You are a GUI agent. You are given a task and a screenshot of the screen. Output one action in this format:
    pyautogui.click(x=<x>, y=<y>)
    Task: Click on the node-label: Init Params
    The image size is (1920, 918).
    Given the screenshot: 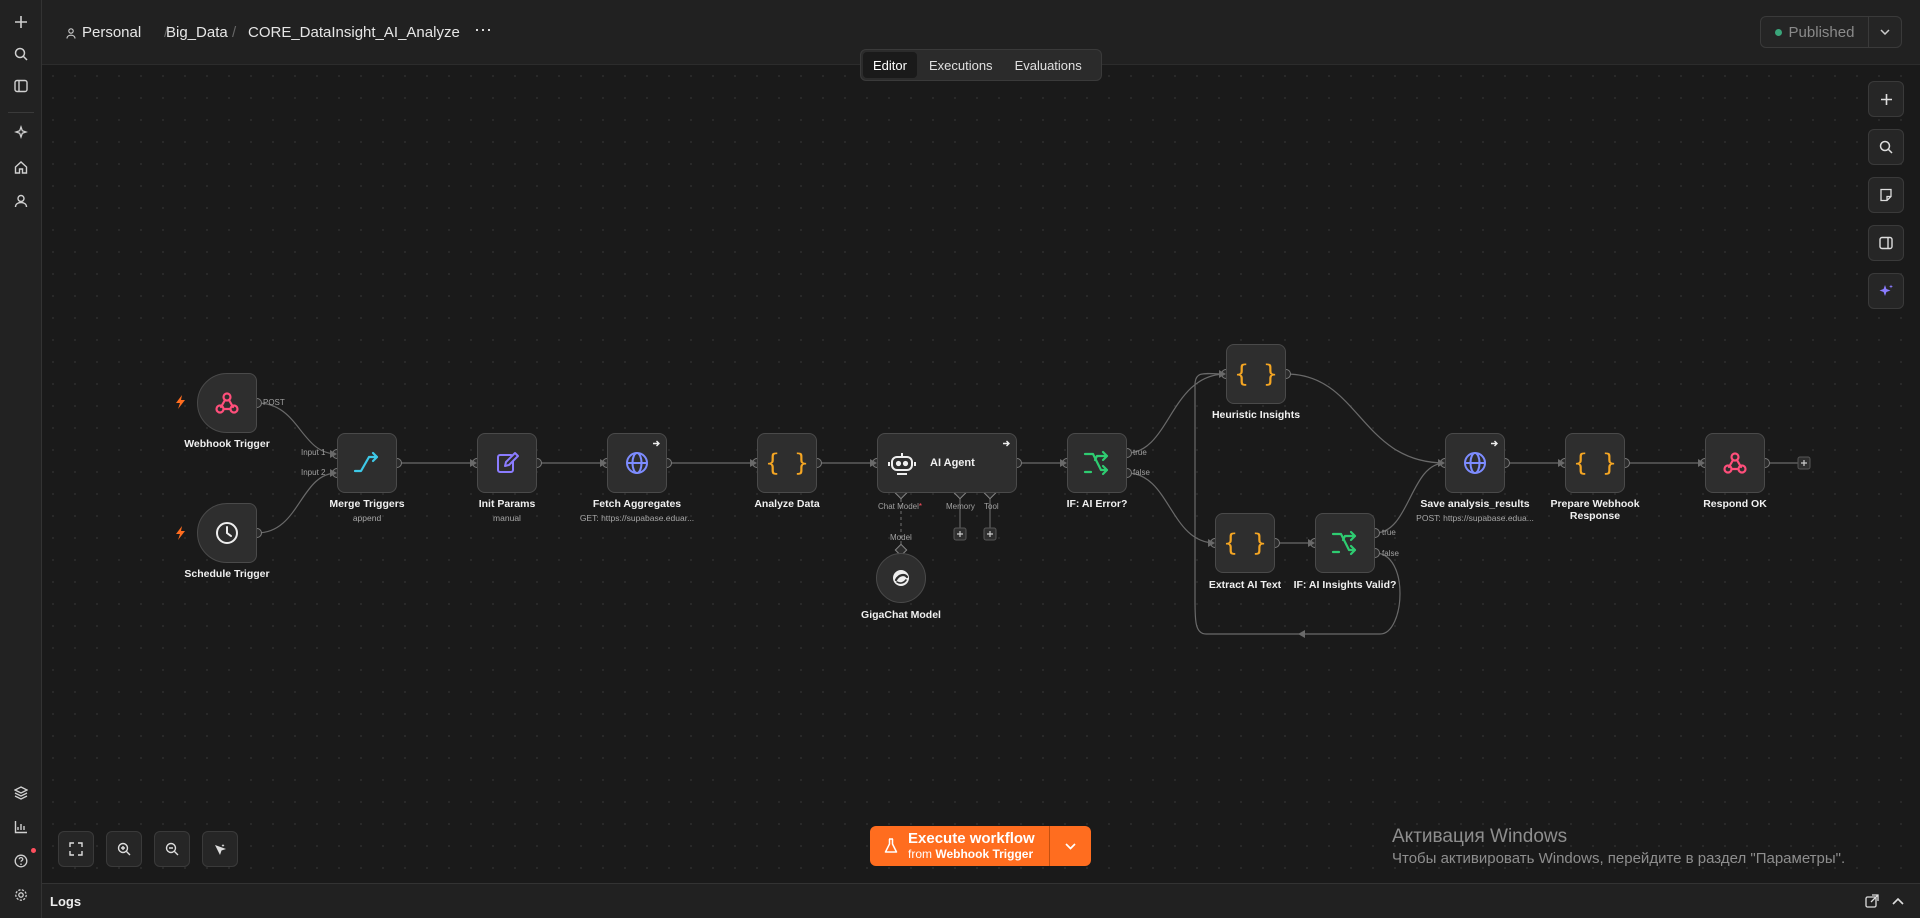 What is the action you would take?
    pyautogui.click(x=507, y=504)
    